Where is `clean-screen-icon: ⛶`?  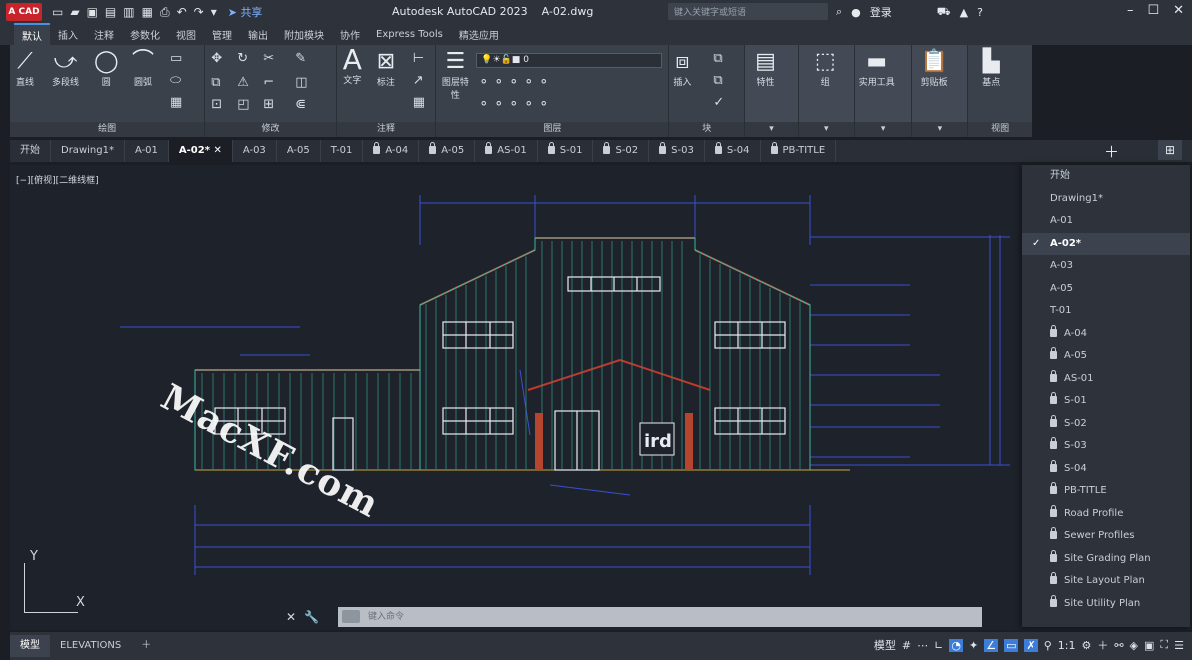 clean-screen-icon: ⛶ is located at coordinates (1164, 645).